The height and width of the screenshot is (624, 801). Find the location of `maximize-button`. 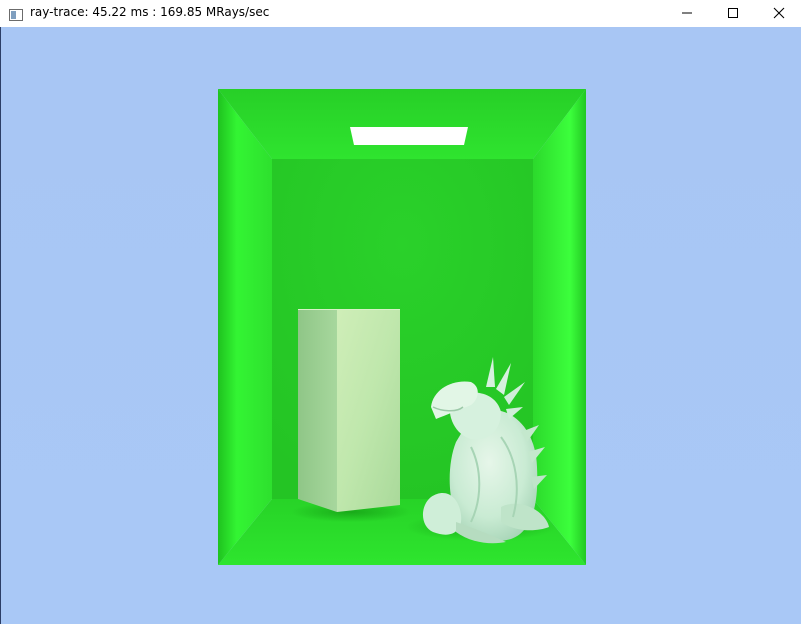

maximize-button is located at coordinates (733, 13).